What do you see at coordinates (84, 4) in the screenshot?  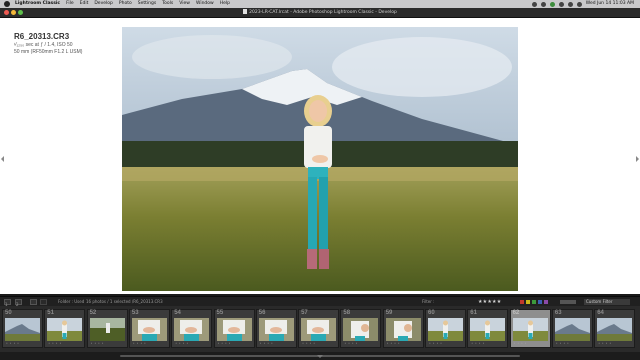 I see `menu-edit: Edit` at bounding box center [84, 4].